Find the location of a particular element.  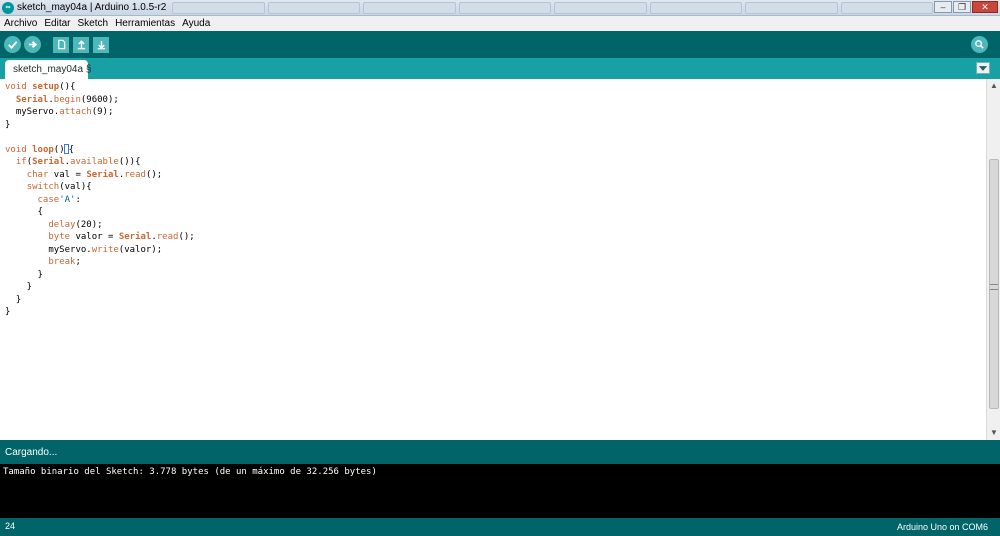

chevron-down-icon is located at coordinates (983, 68).